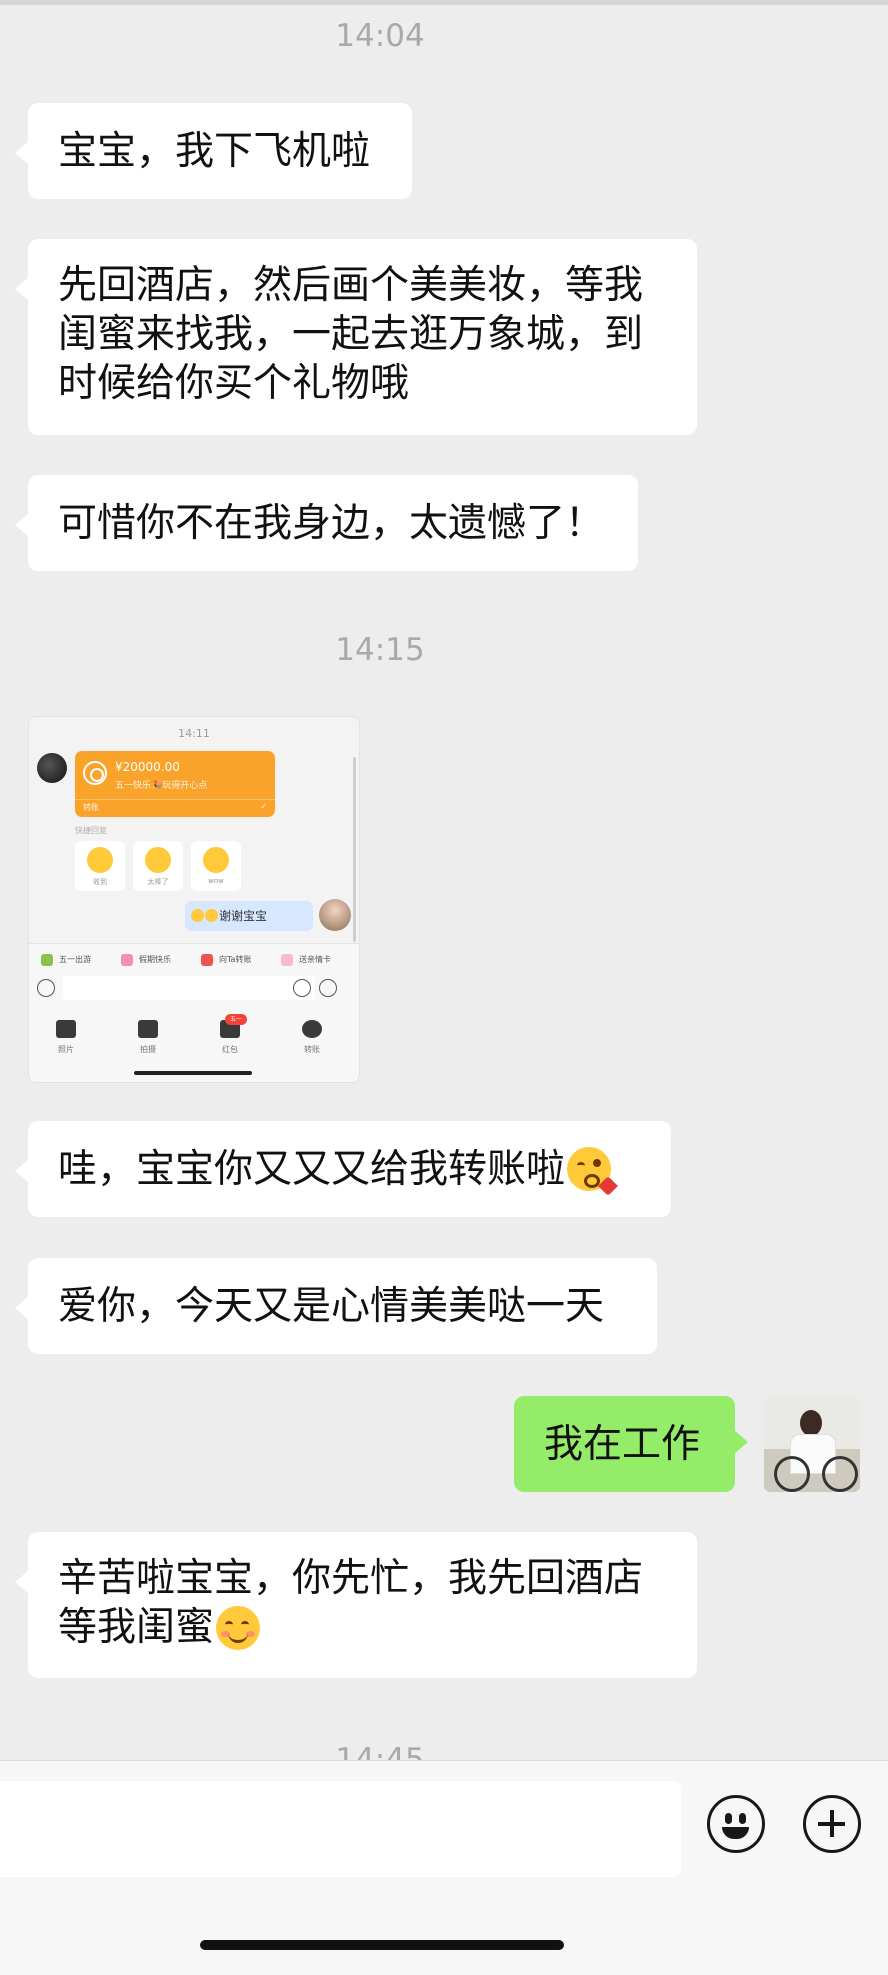  What do you see at coordinates (189, 988) in the screenshot?
I see `screenshot-input` at bounding box center [189, 988].